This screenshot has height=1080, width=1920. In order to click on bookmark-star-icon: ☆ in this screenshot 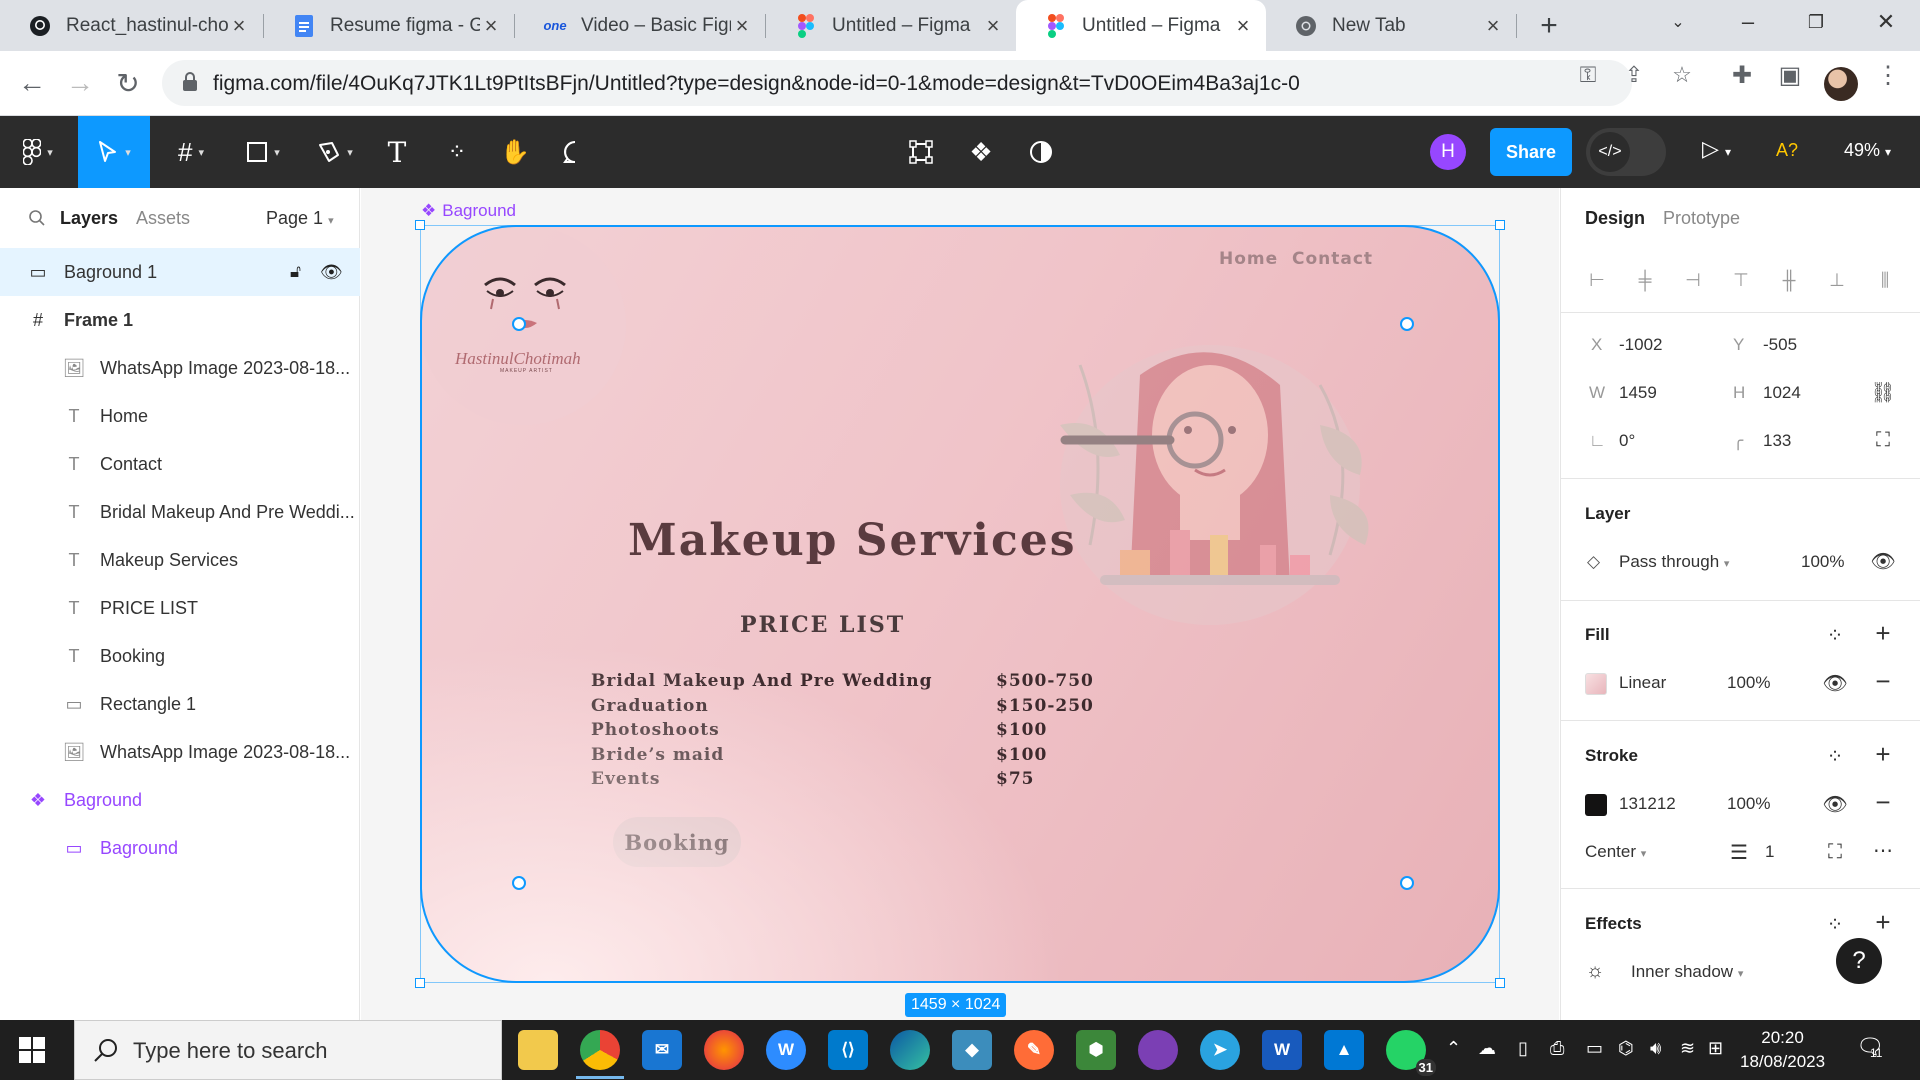, I will do `click(1682, 75)`.